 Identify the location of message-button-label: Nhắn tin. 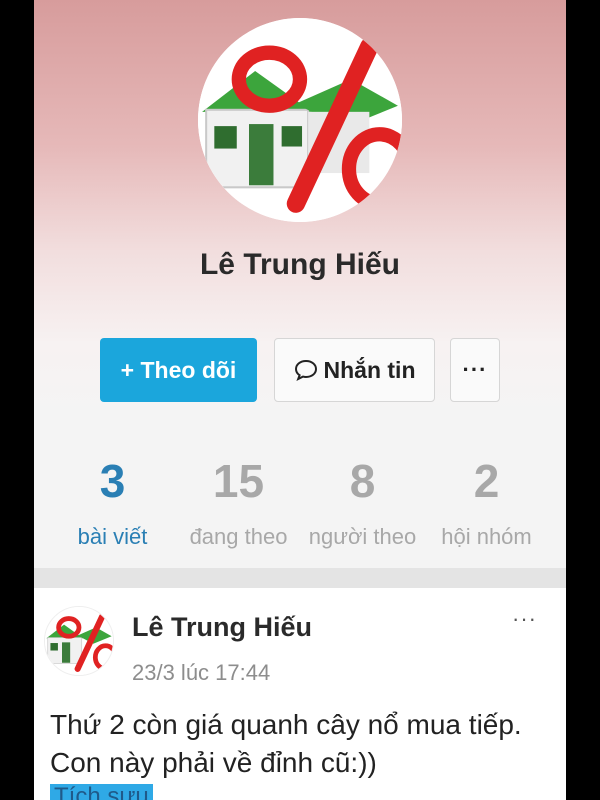
(369, 369).